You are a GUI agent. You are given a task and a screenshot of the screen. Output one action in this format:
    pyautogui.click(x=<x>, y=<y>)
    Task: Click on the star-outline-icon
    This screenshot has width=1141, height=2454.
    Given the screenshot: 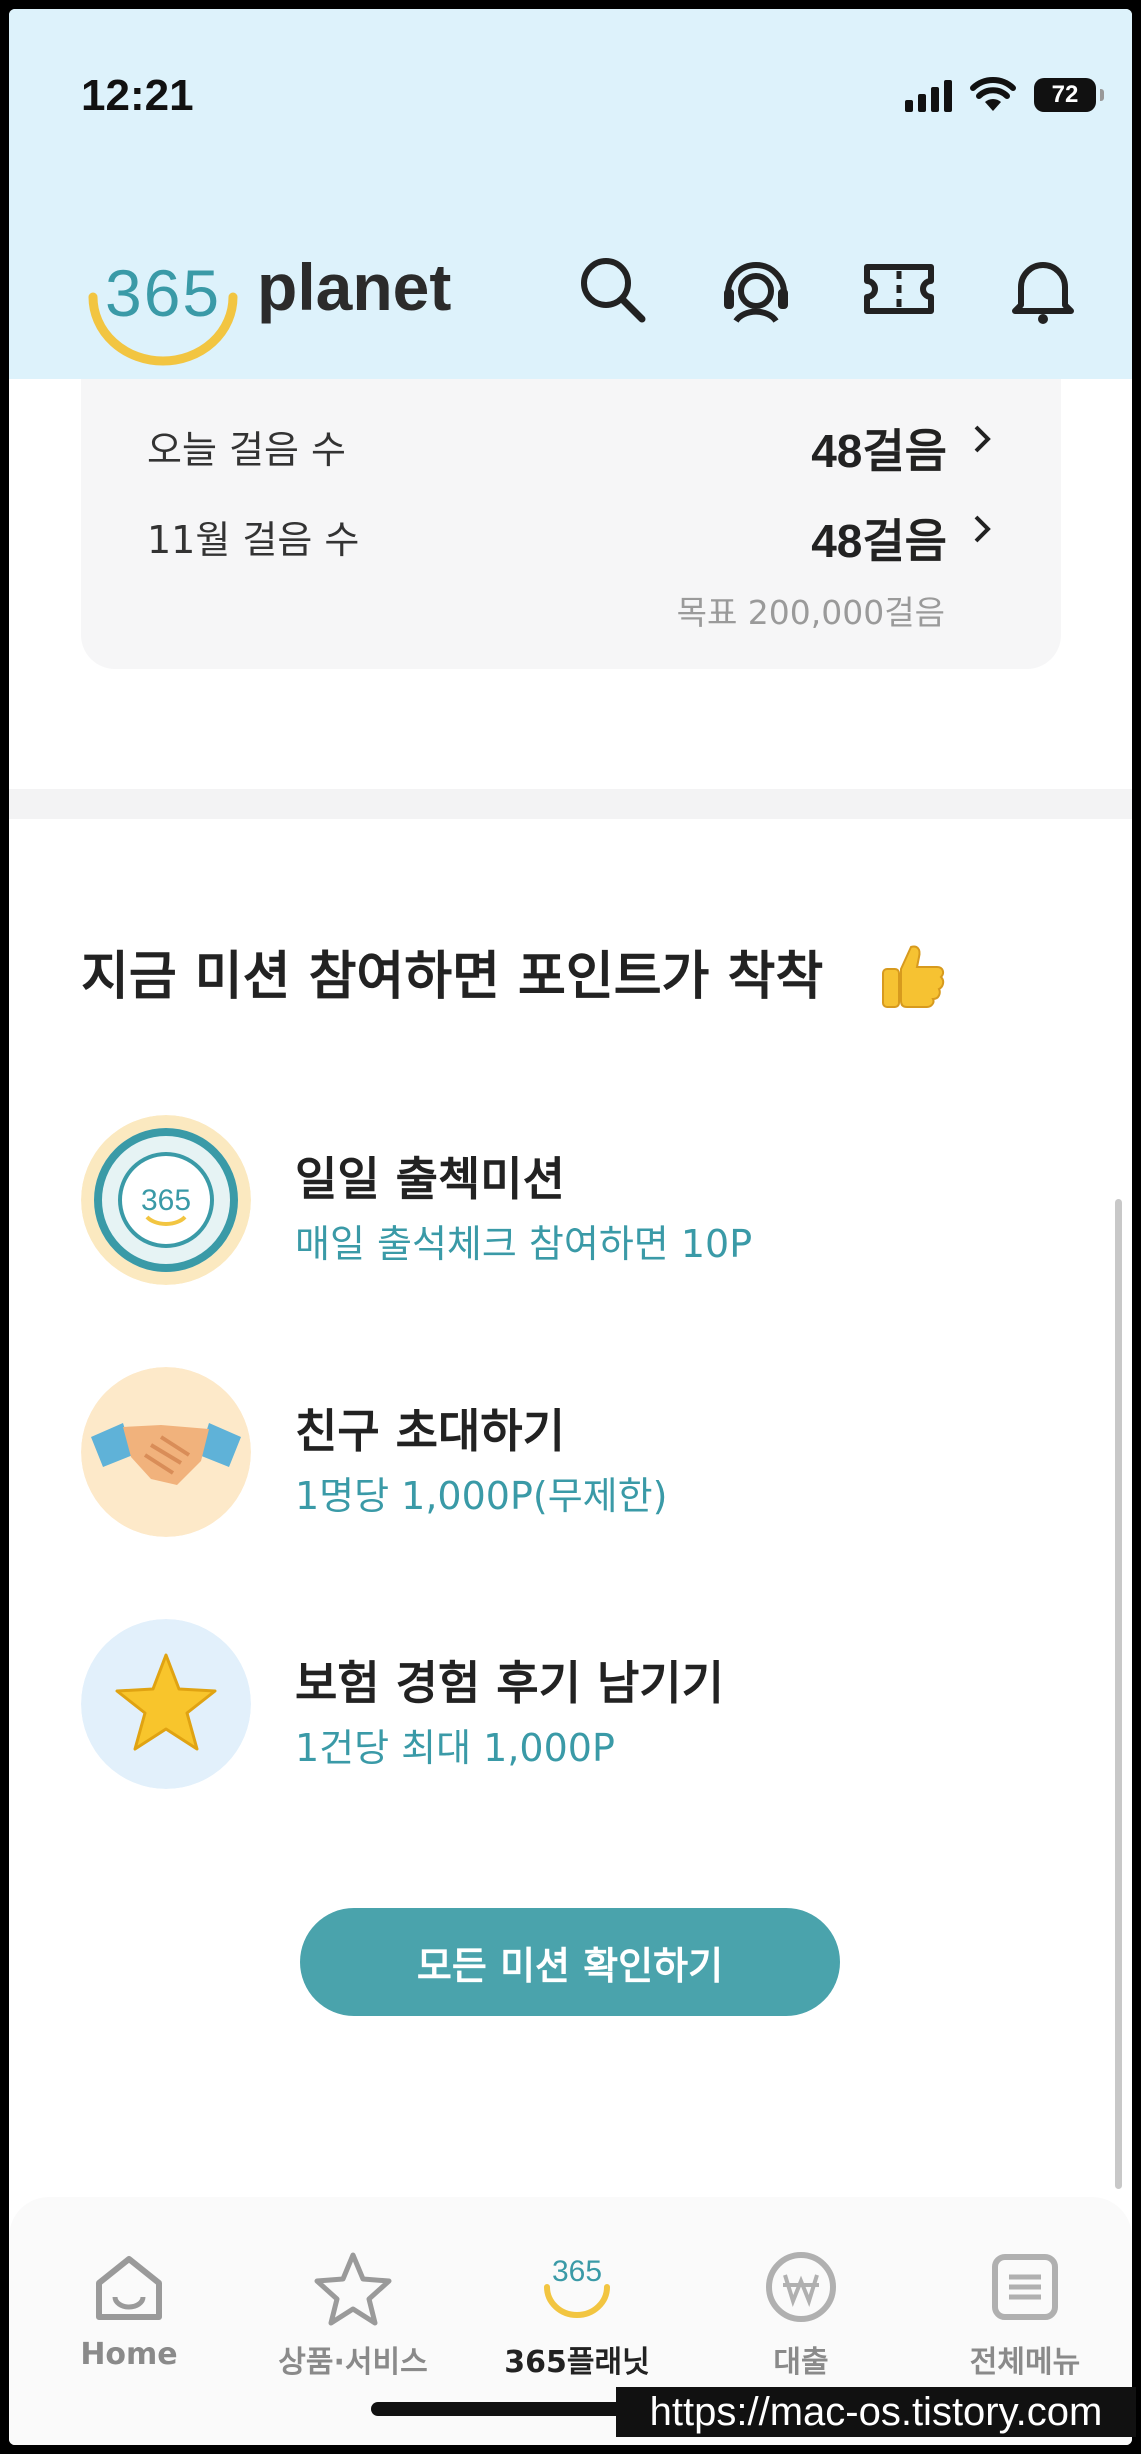 What is the action you would take?
    pyautogui.click(x=353, y=2289)
    